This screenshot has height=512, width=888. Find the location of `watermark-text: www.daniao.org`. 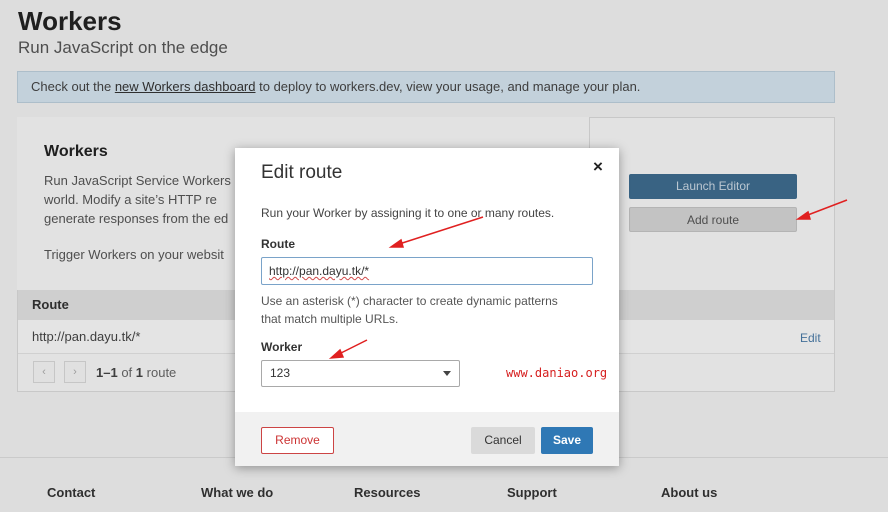

watermark-text: www.daniao.org is located at coordinates (557, 373).